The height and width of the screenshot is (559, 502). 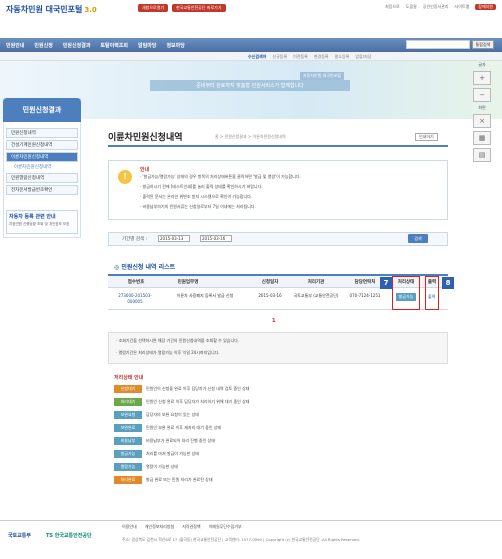 I want to click on nav-item-apply: 민원신청, so click(x=43, y=45).